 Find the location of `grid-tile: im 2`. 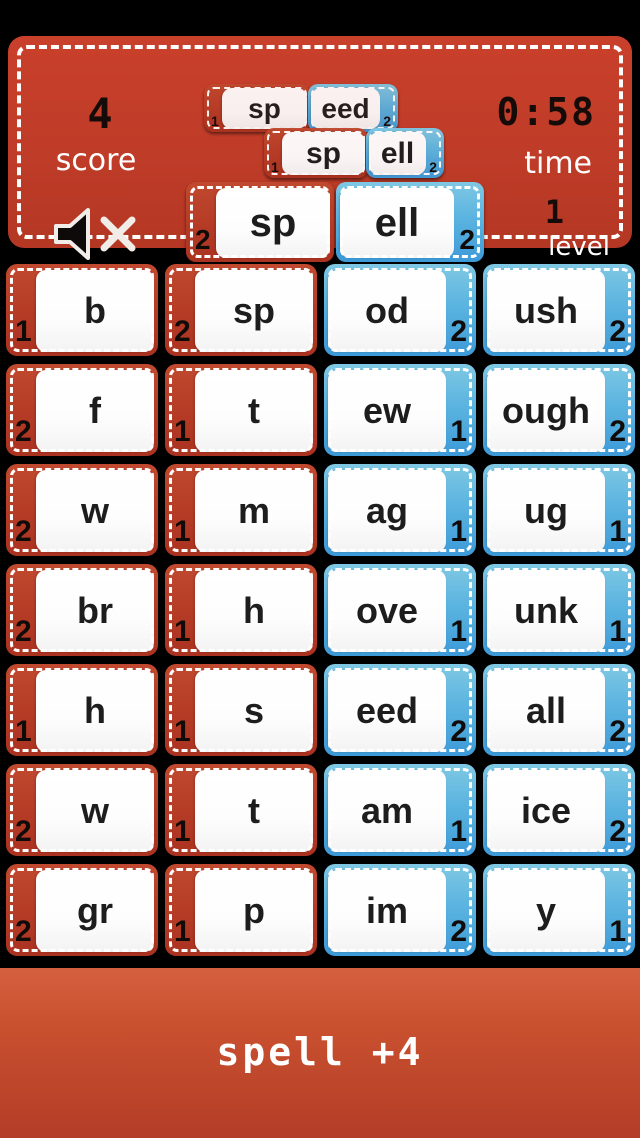

grid-tile: im 2 is located at coordinates (400, 910).